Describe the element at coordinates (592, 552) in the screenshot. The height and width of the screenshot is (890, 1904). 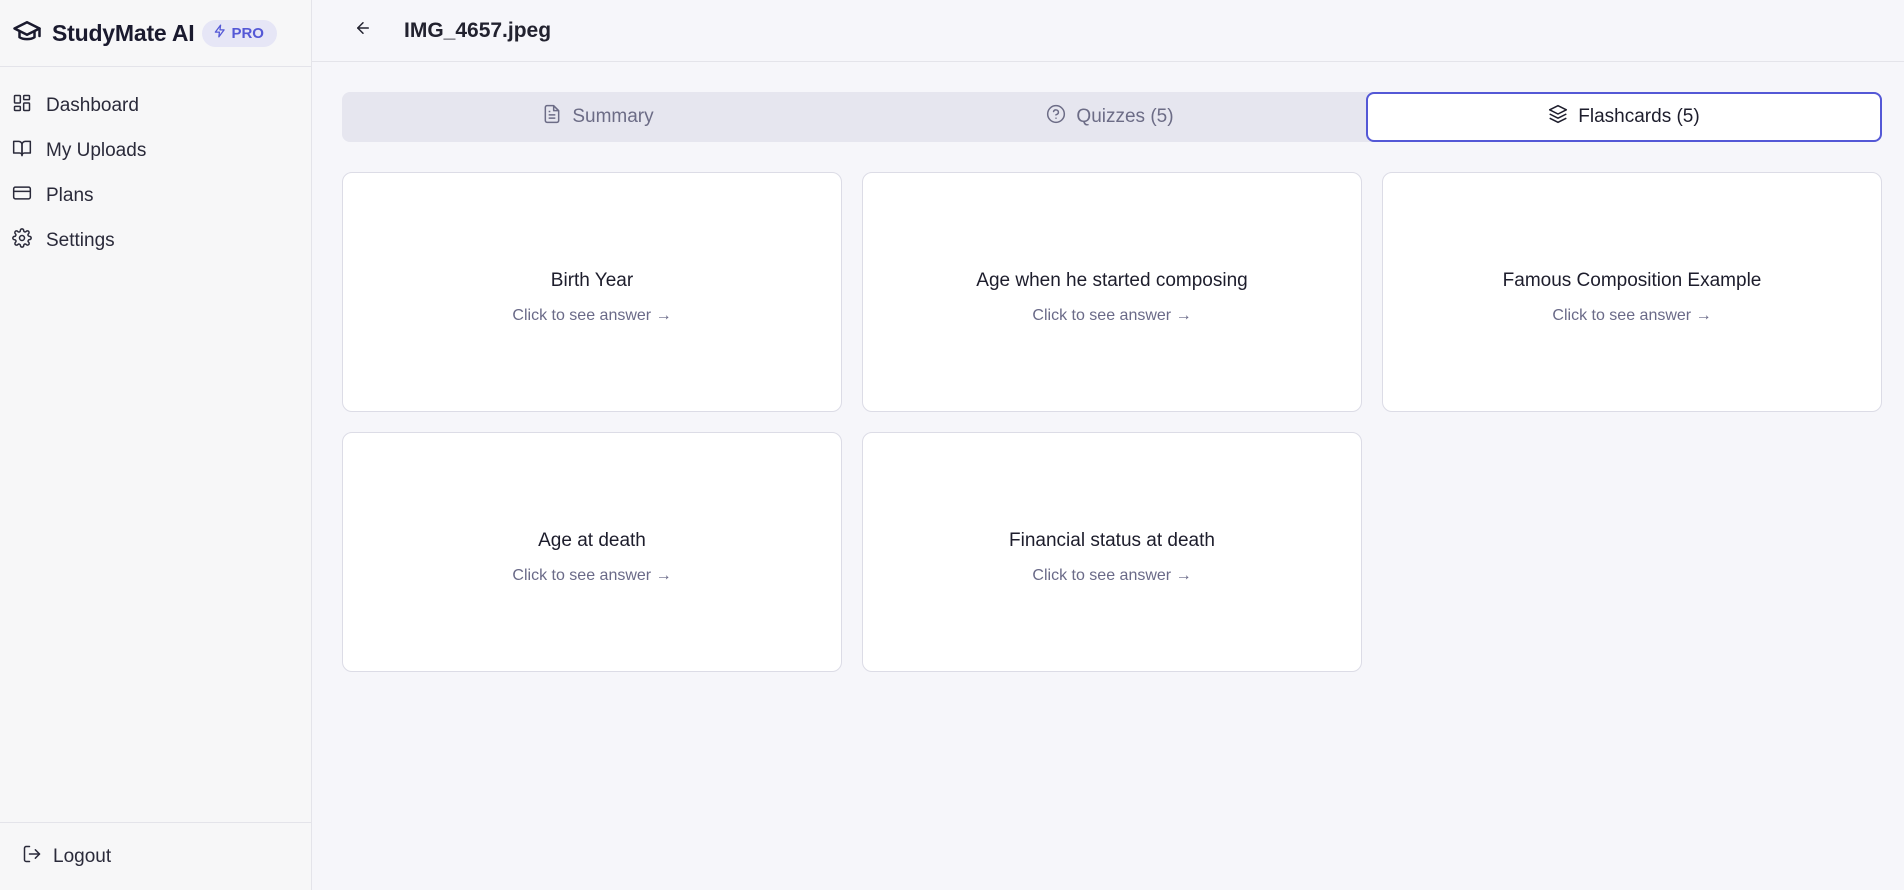
I see `flashcard: Age at death Click to see answer →` at that location.